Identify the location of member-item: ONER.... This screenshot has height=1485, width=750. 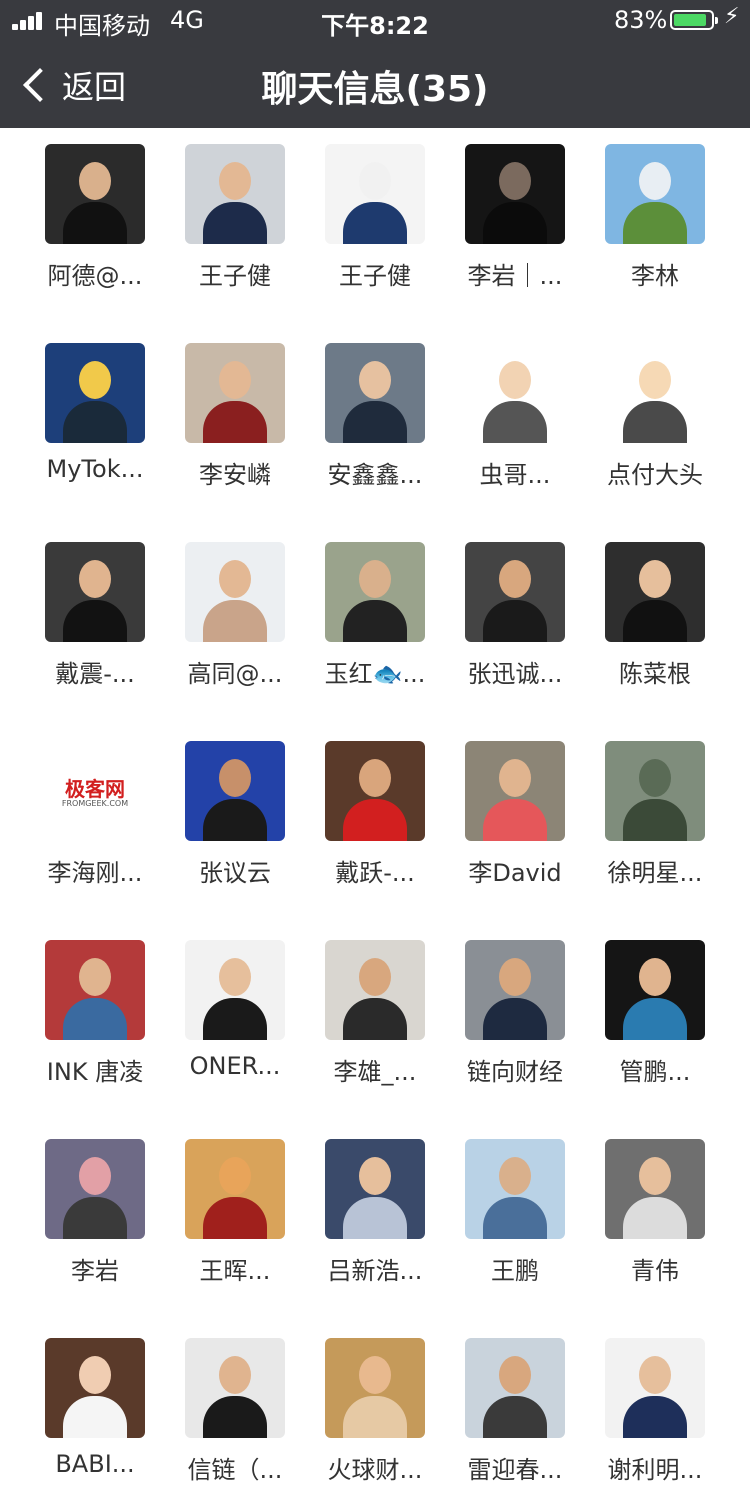
(235, 1013).